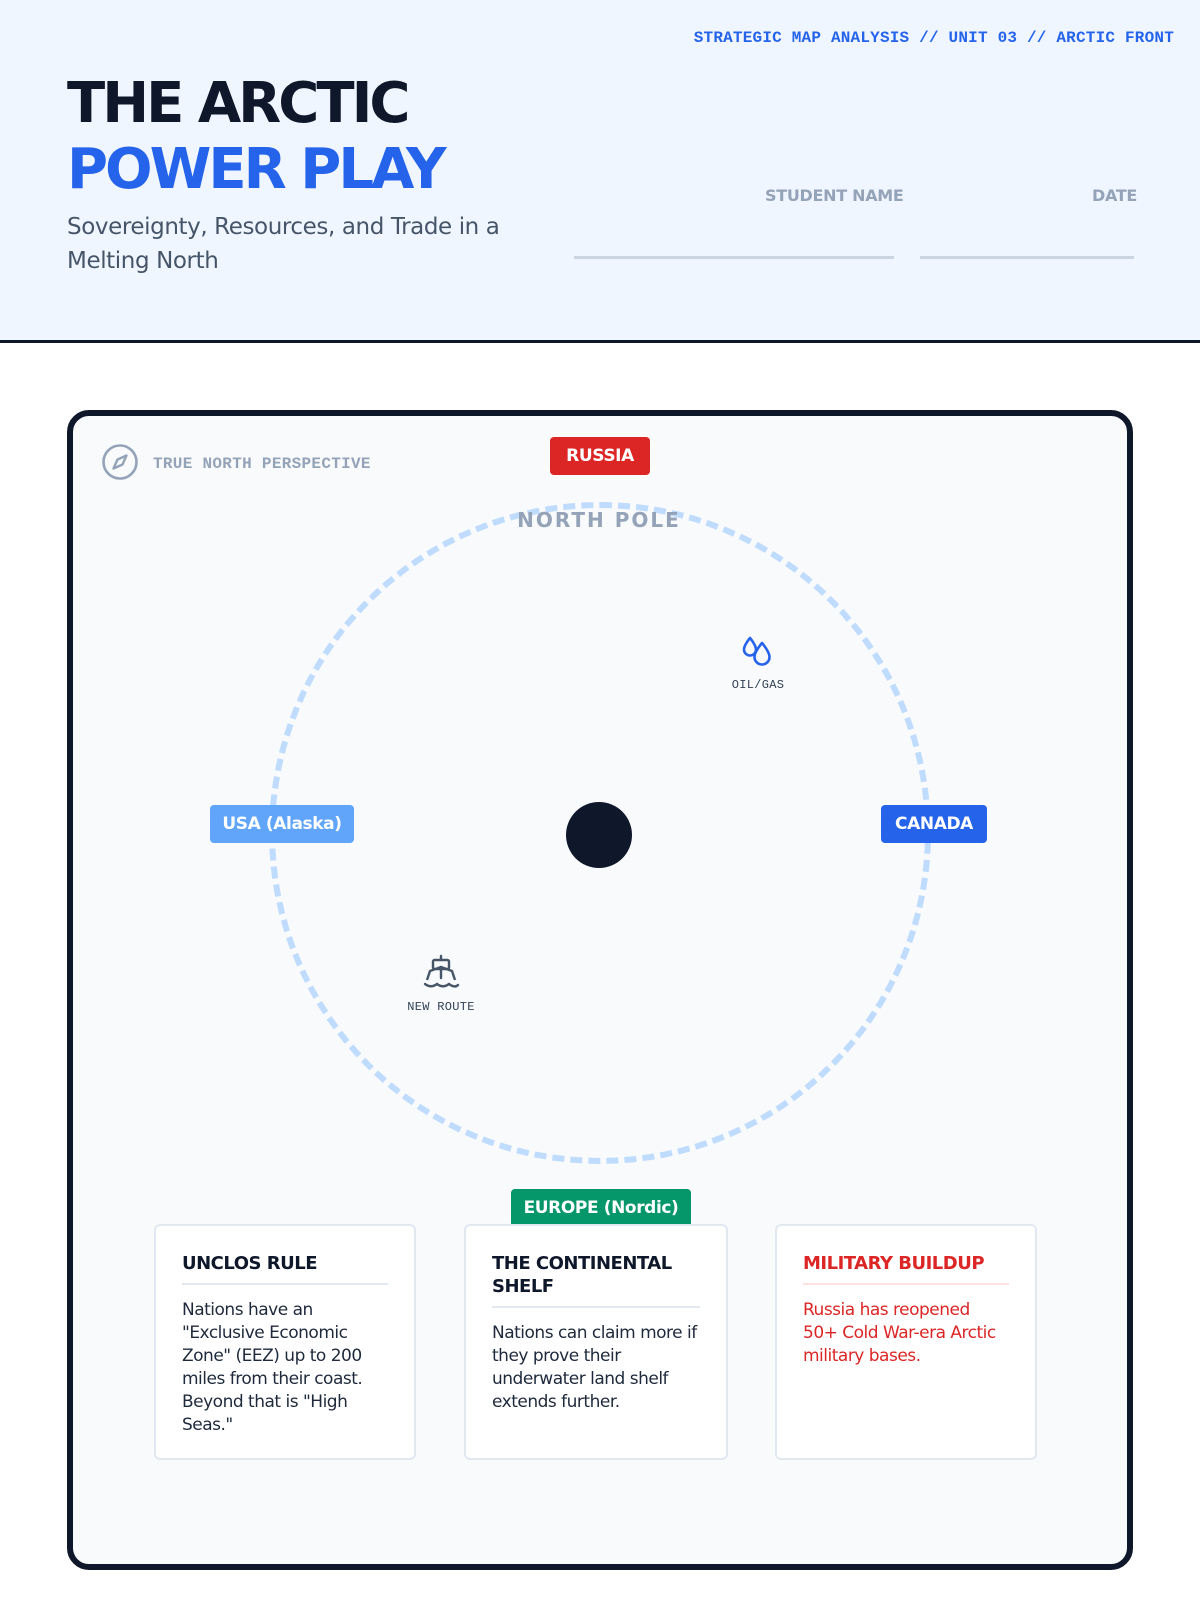  I want to click on nation-label-canada: CANADA, so click(934, 824).